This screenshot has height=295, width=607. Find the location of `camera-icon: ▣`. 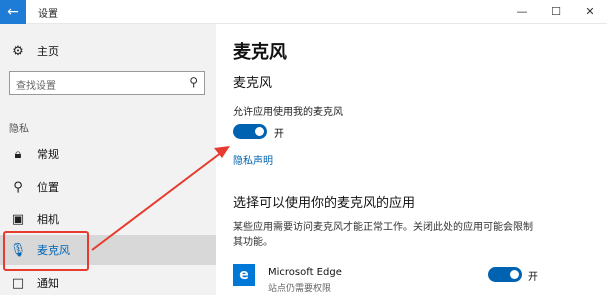

camera-icon: ▣ is located at coordinates (18, 219).